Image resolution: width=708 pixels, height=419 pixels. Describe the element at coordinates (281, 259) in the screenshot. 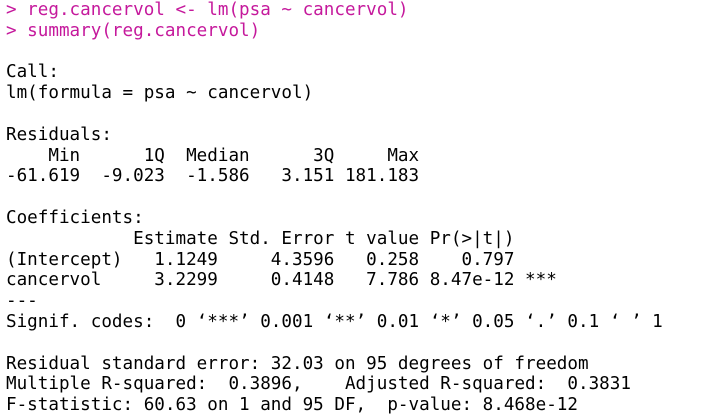

I see `coefficients-row: (Intercept) 1.1249 4.3596 0.258 0.797` at that location.